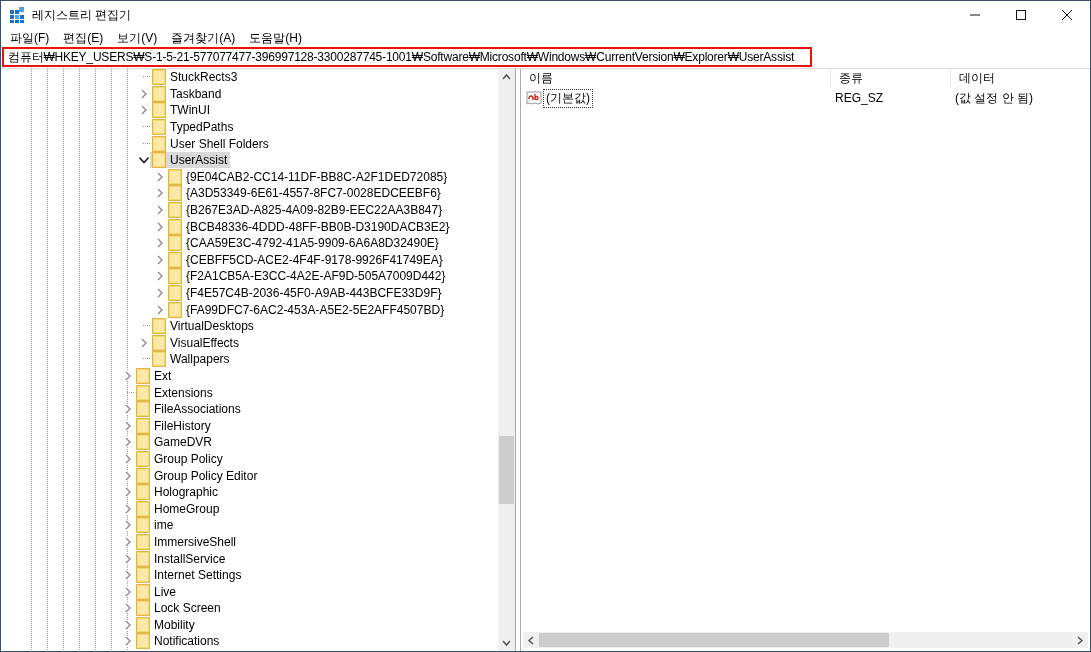 The image size is (1091, 652). I want to click on menu-item: 즐겨찾기(A), so click(204, 38).